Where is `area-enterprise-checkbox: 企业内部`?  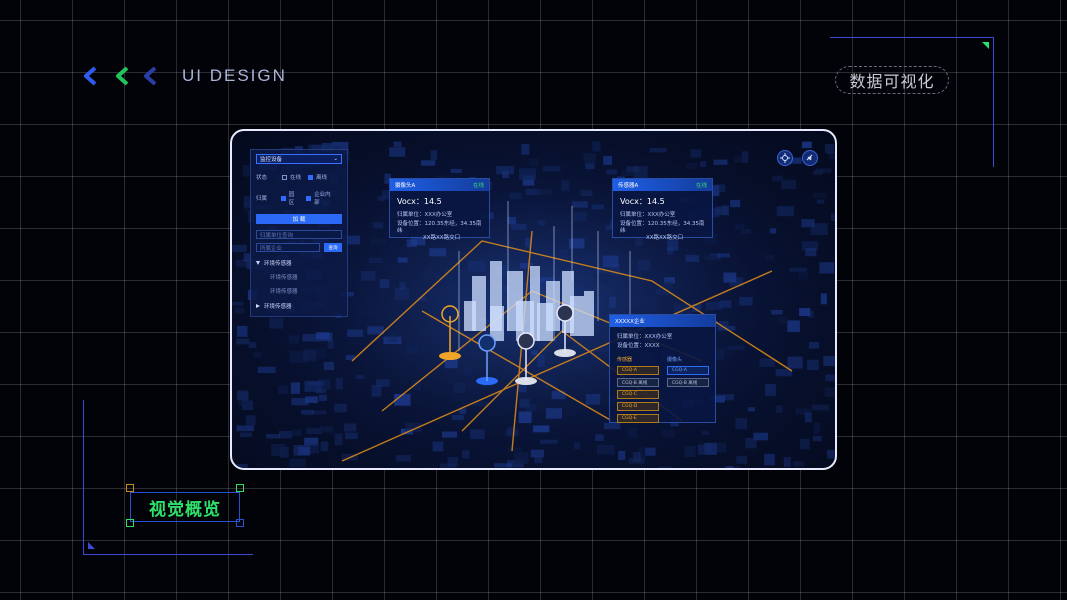 area-enterprise-checkbox: 企业内部 is located at coordinates (320, 198).